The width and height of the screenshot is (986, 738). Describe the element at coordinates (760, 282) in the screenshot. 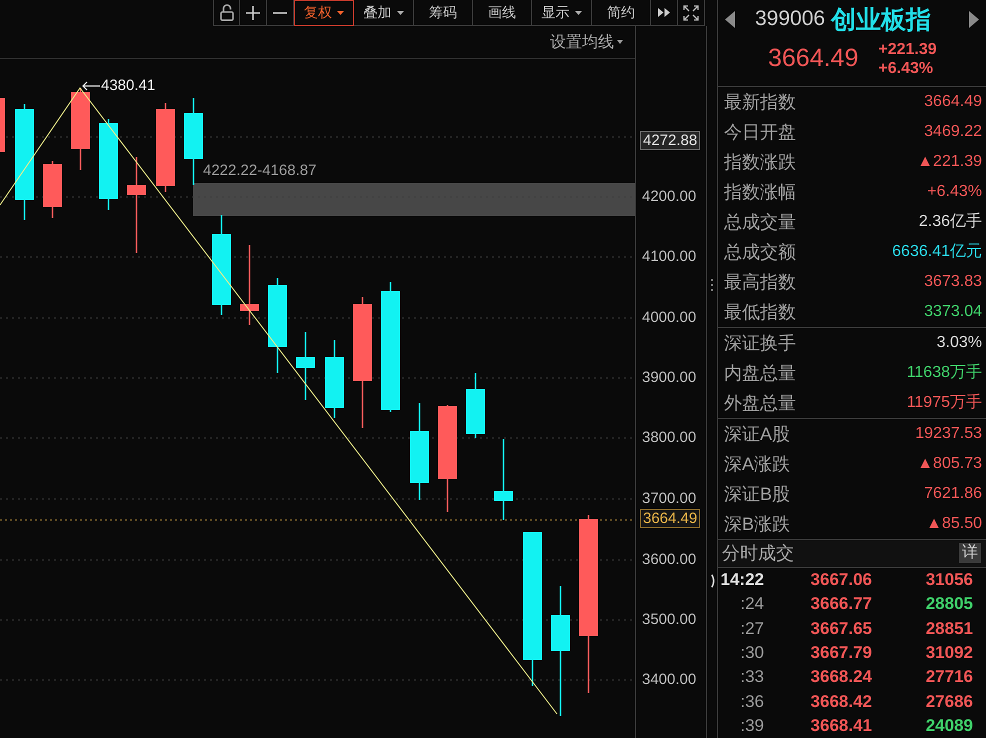

I see `stat-label: 最高指数` at that location.